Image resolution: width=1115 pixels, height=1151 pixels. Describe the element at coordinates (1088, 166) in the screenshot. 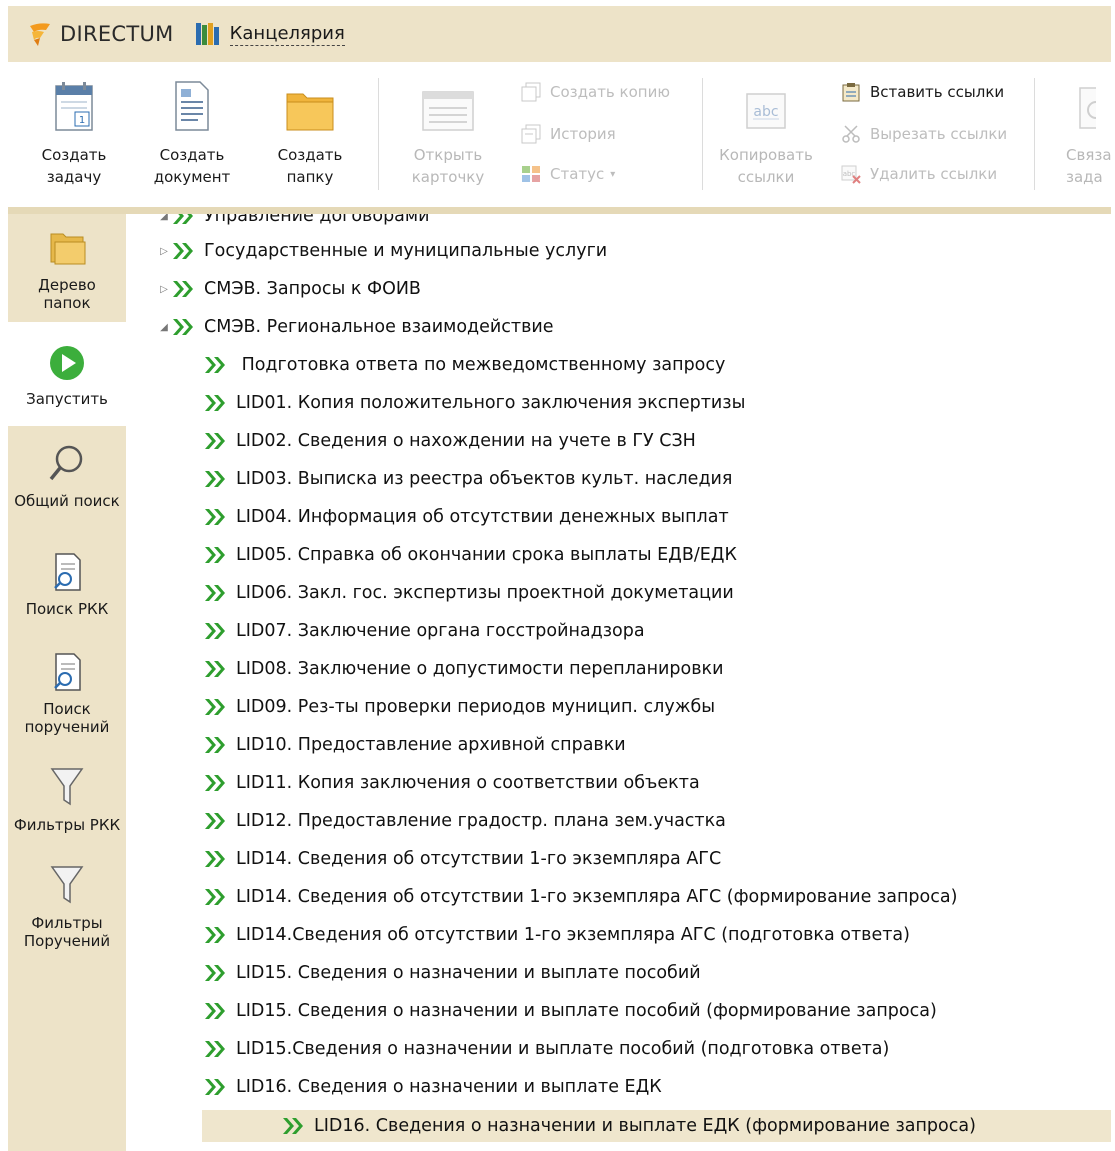

I see `related-tasks-label: Связан зада` at that location.